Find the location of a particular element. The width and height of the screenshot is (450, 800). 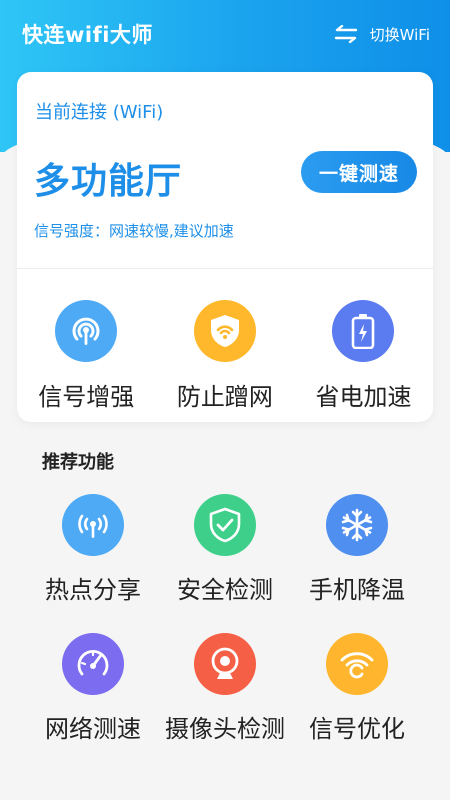

switch-wifi-label: 切换WiFi is located at coordinates (399, 34).